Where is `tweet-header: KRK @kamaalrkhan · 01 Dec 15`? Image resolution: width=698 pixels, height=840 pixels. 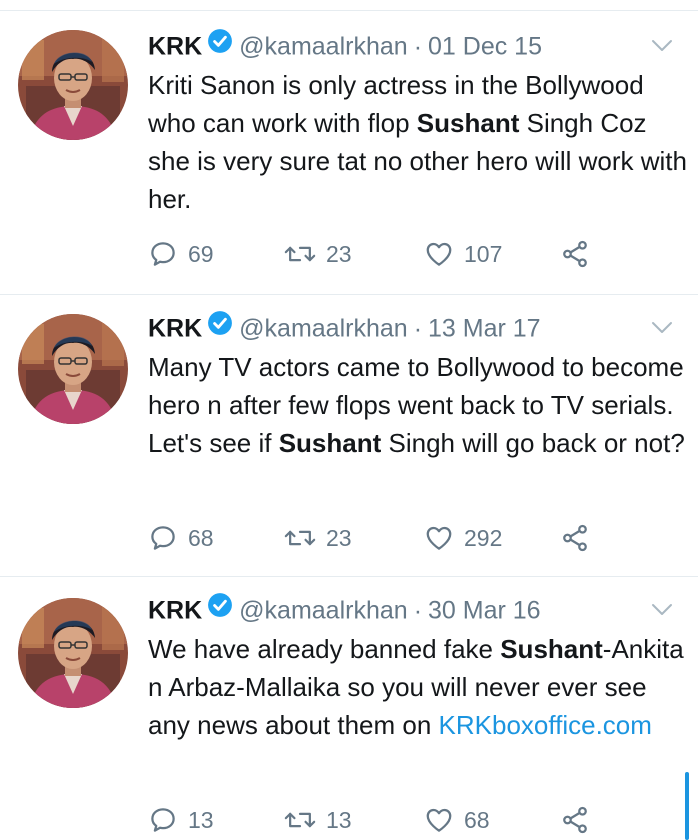 tweet-header: KRK @kamaalrkhan · 01 Dec 15 is located at coordinates (345, 46).